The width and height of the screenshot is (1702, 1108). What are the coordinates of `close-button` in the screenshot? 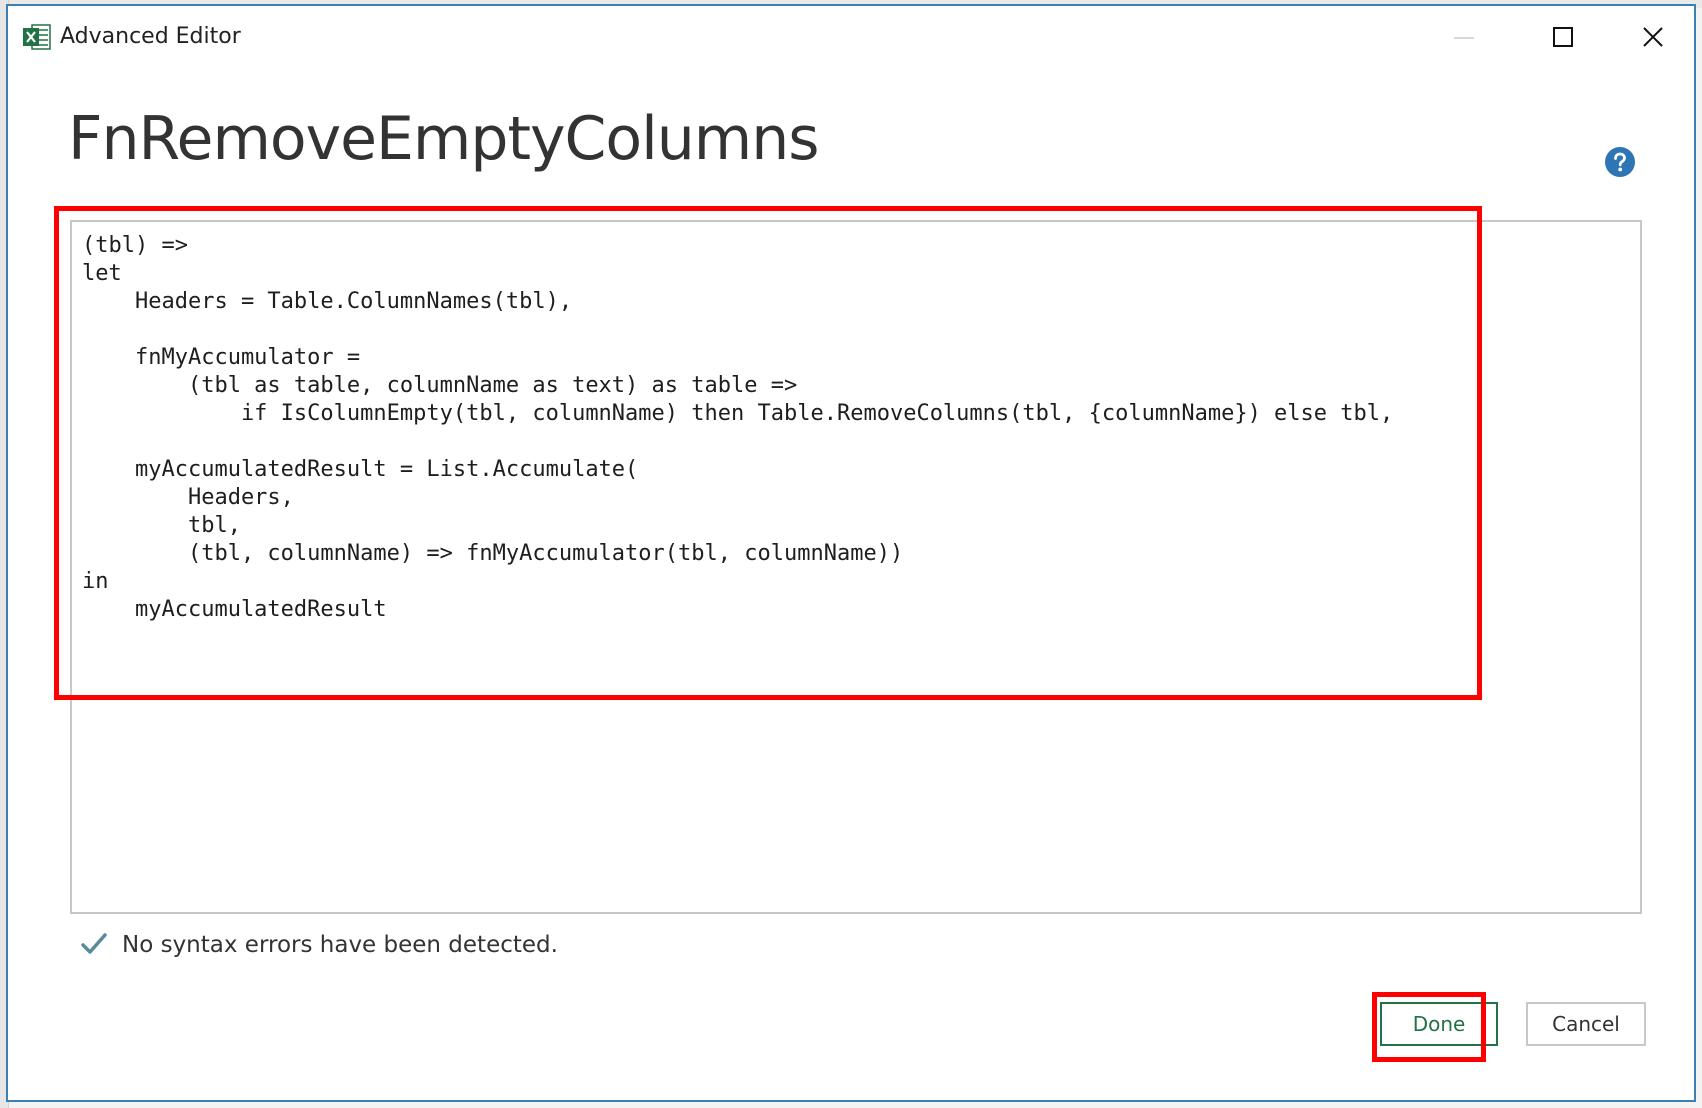 It's located at (1654, 40).